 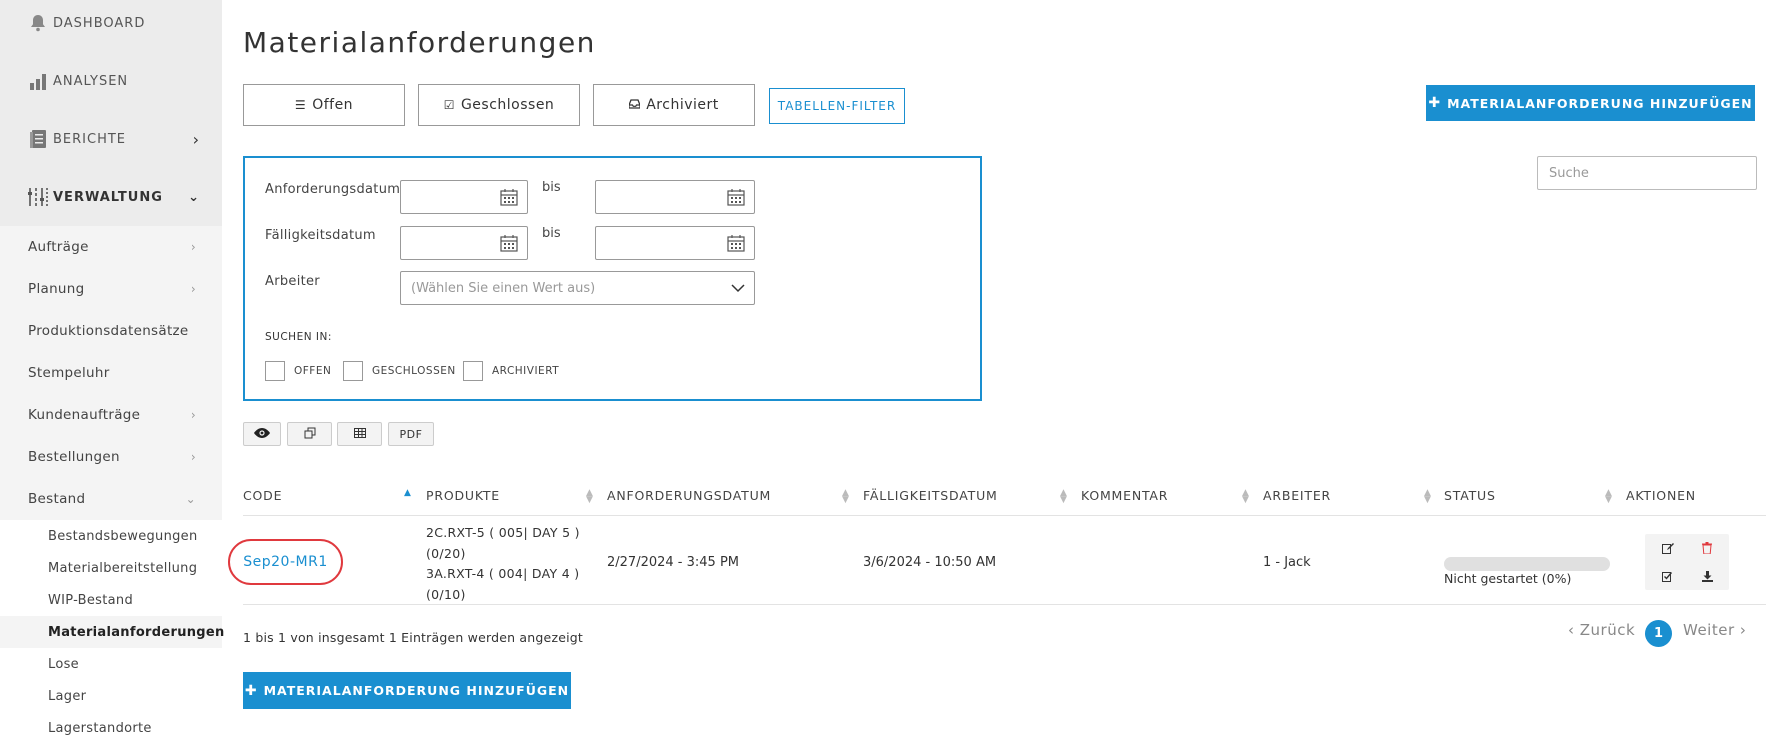 I want to click on sidebar-item-materialanforderungen: Materialanforderungen, so click(x=112, y=632).